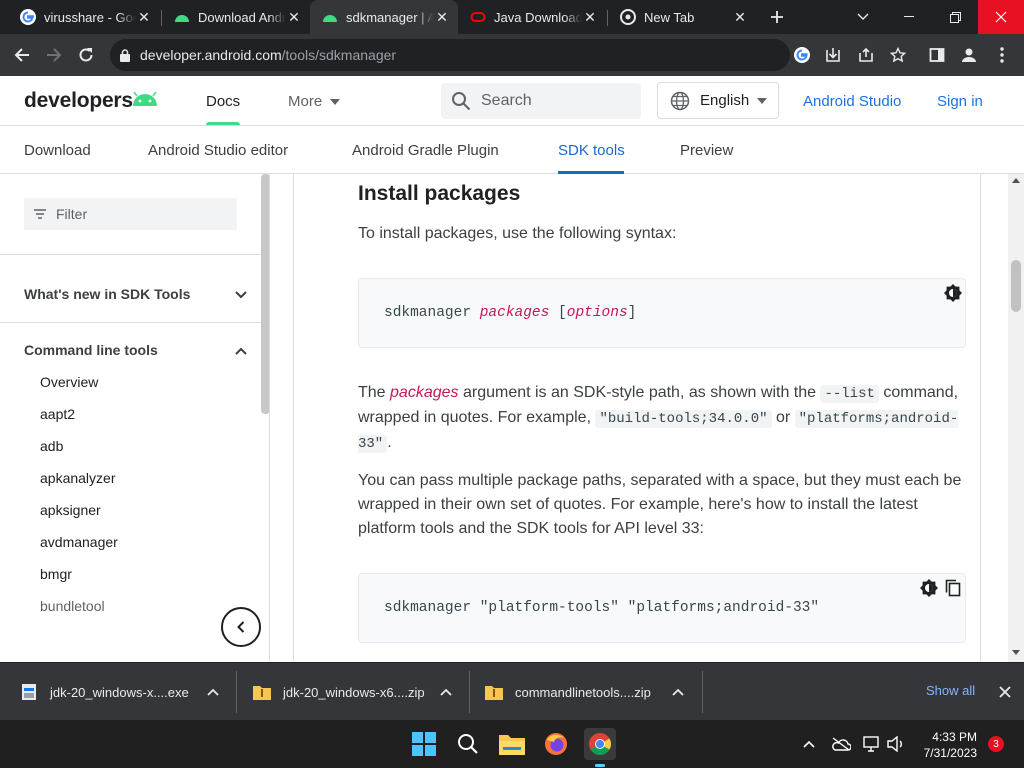  Describe the element at coordinates (78, 101) in the screenshot. I see `developers-logo: developers` at that location.